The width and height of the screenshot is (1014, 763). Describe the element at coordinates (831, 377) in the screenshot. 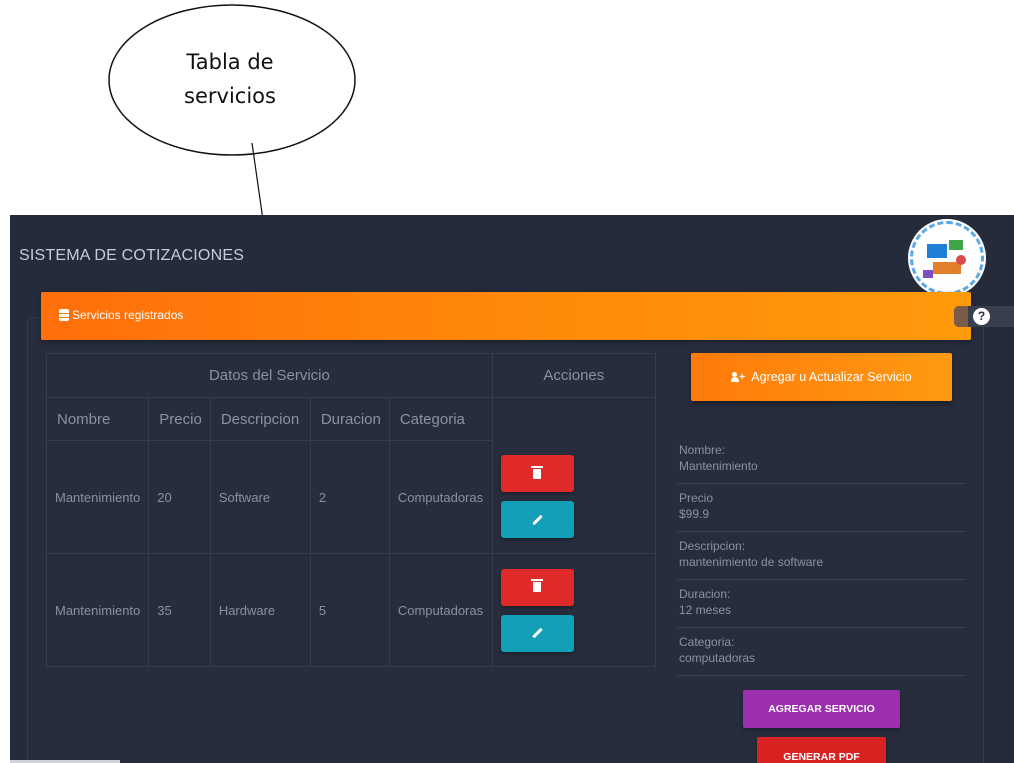

I see `add-update-label: Agregar u Actualizar Servicio` at that location.